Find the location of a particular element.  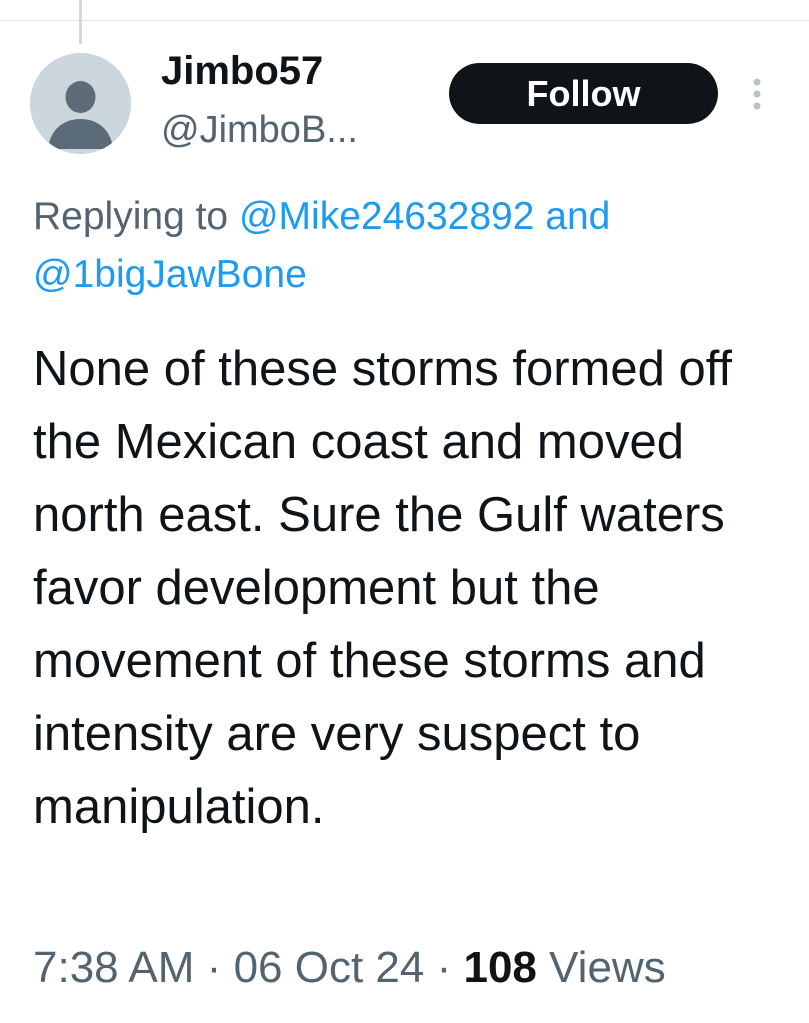

more-options-button is located at coordinates (757, 94).